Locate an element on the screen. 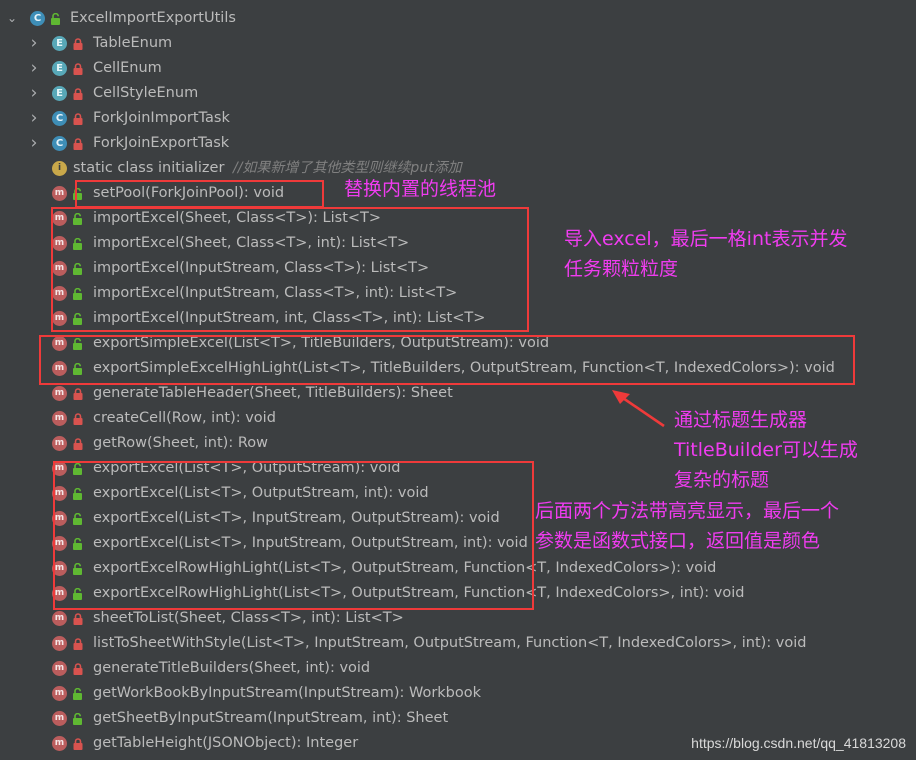 The height and width of the screenshot is (760, 916). tree-row: › E CellEnum is located at coordinates (458, 68).